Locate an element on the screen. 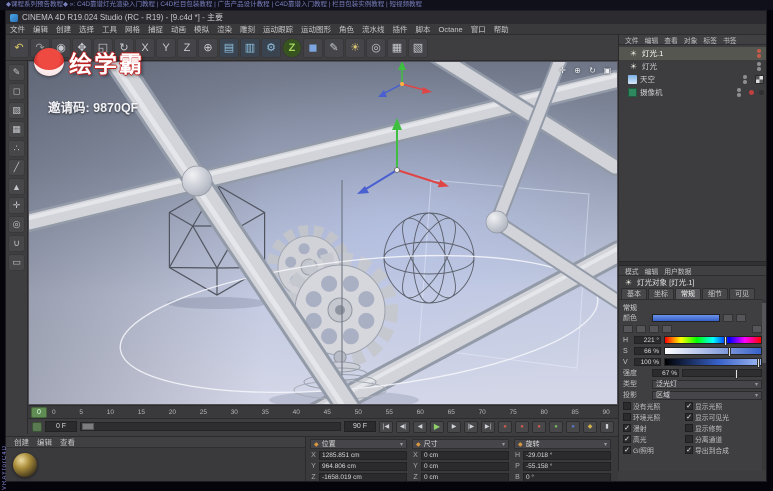 The height and width of the screenshot is (491, 773). layout-icon: ▧ is located at coordinates (418, 47).